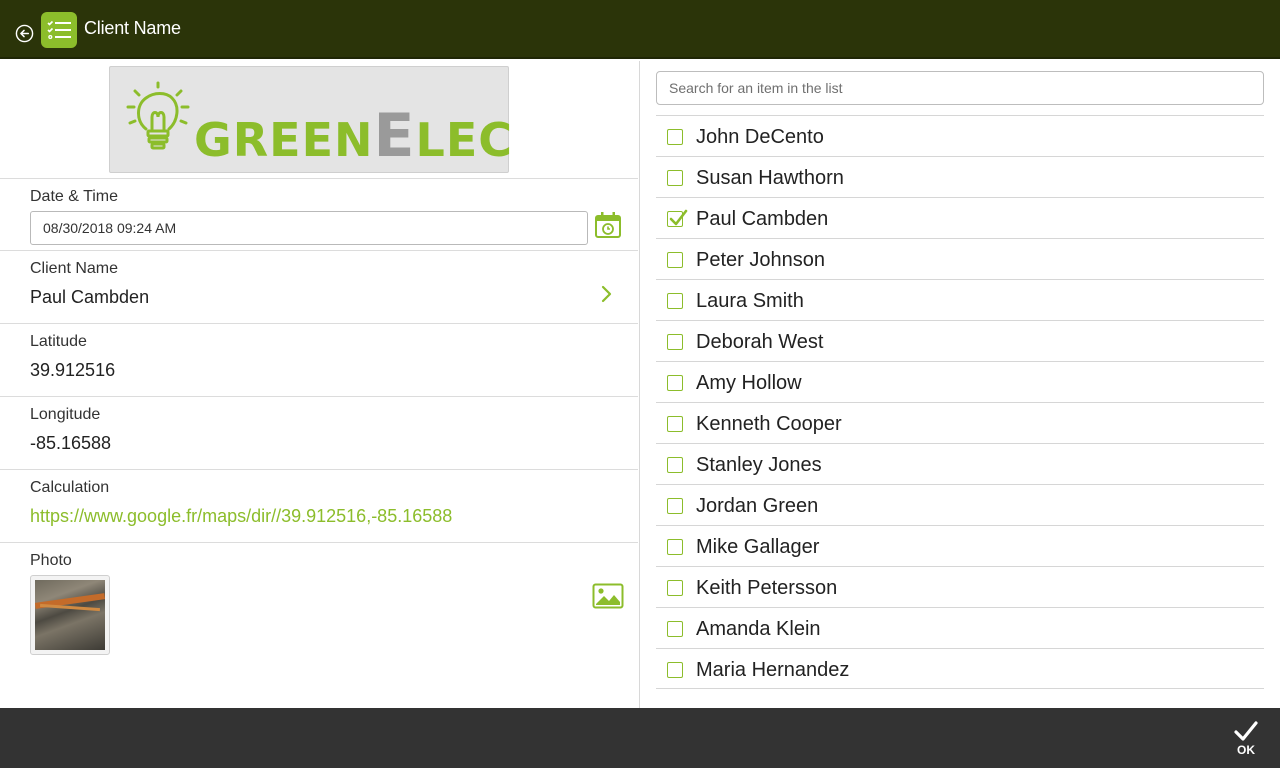  Describe the element at coordinates (319, 286) in the screenshot. I see `client-name-field: Client Name Paul Cambden` at that location.